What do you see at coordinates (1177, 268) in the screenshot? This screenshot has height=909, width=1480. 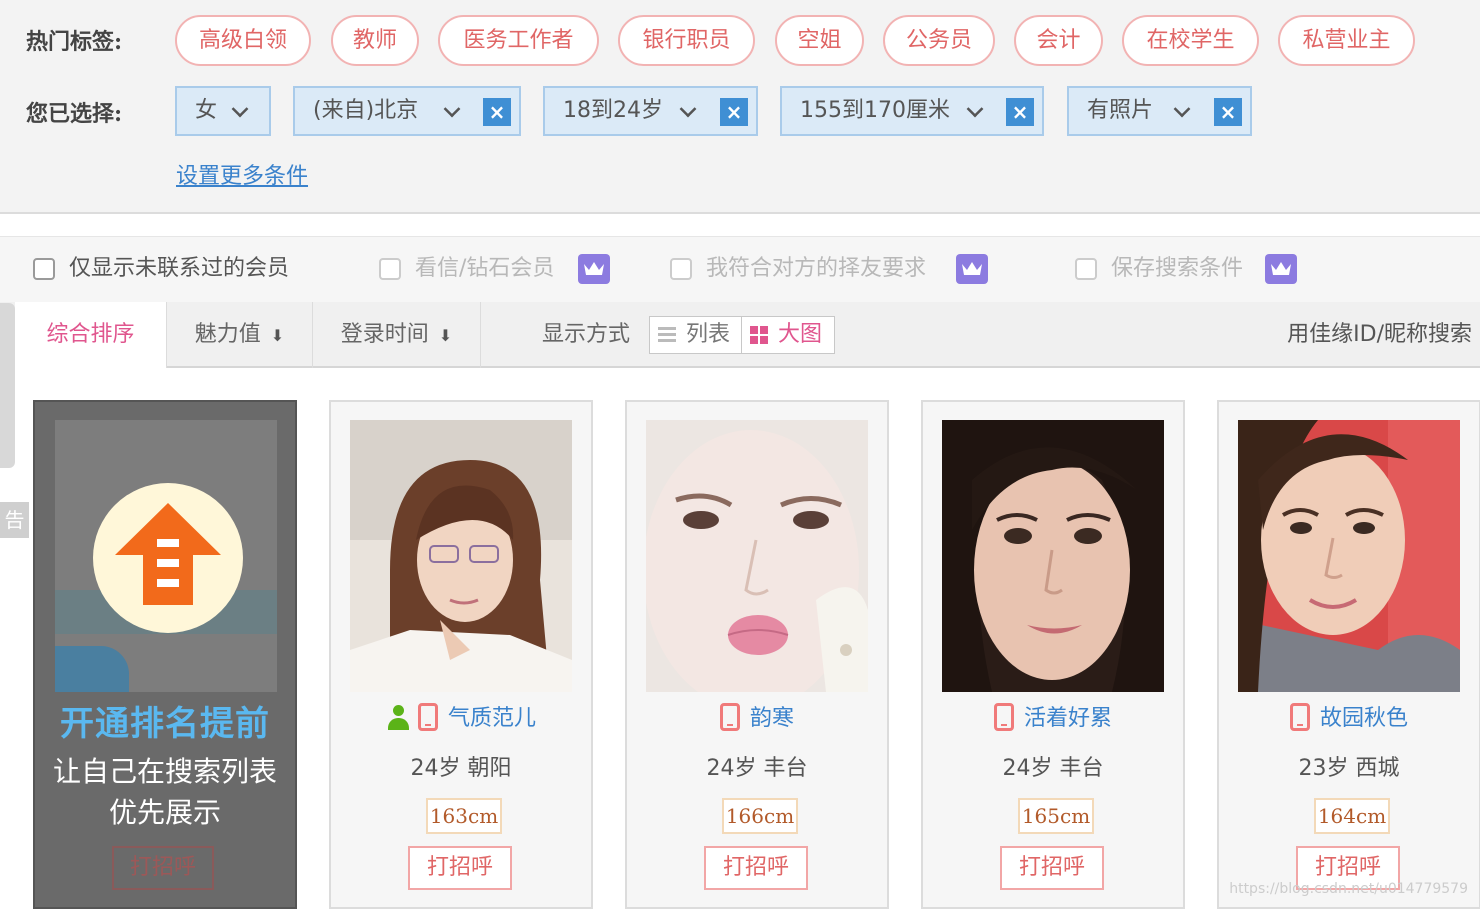 I see `option-label: 保存搜索条件` at bounding box center [1177, 268].